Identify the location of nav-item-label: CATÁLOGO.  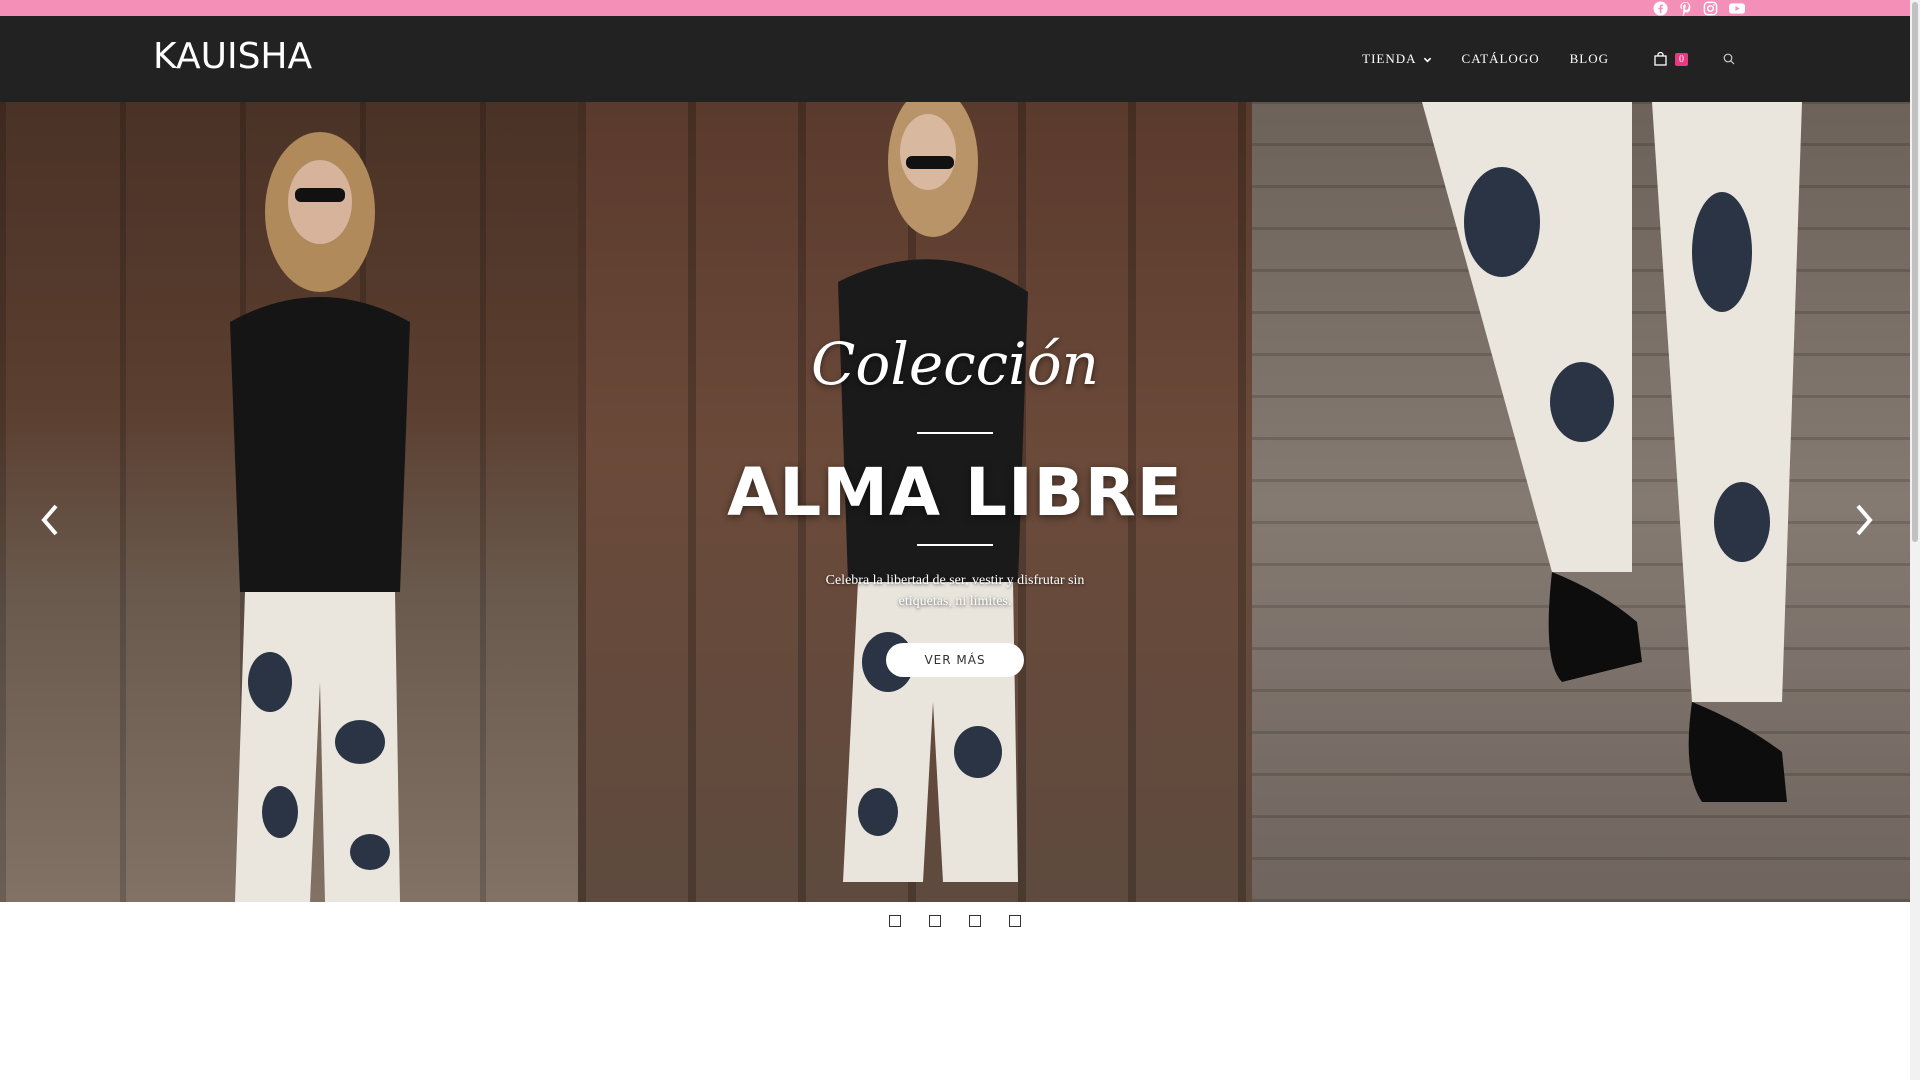
(1500, 58).